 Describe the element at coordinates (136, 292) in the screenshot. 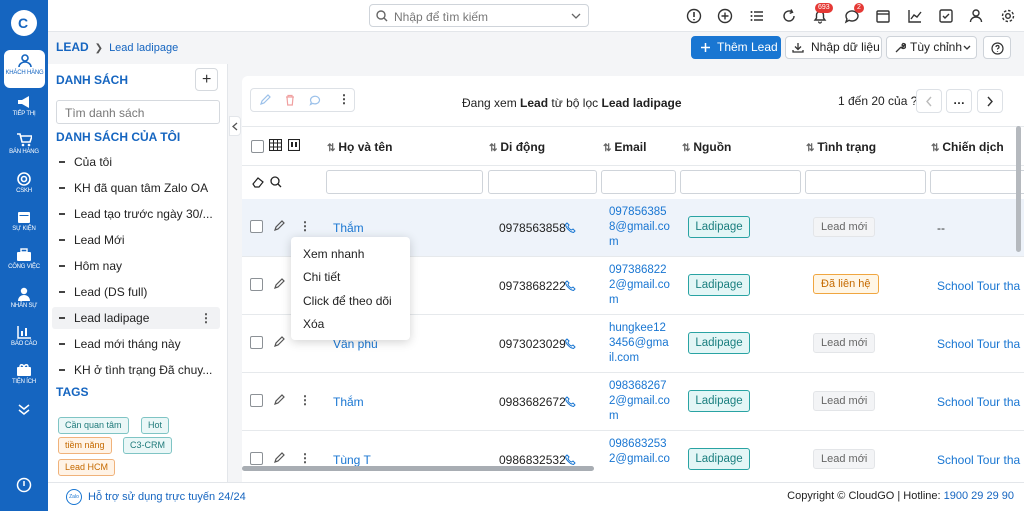

I see `list-item: Lead (DS full)` at that location.